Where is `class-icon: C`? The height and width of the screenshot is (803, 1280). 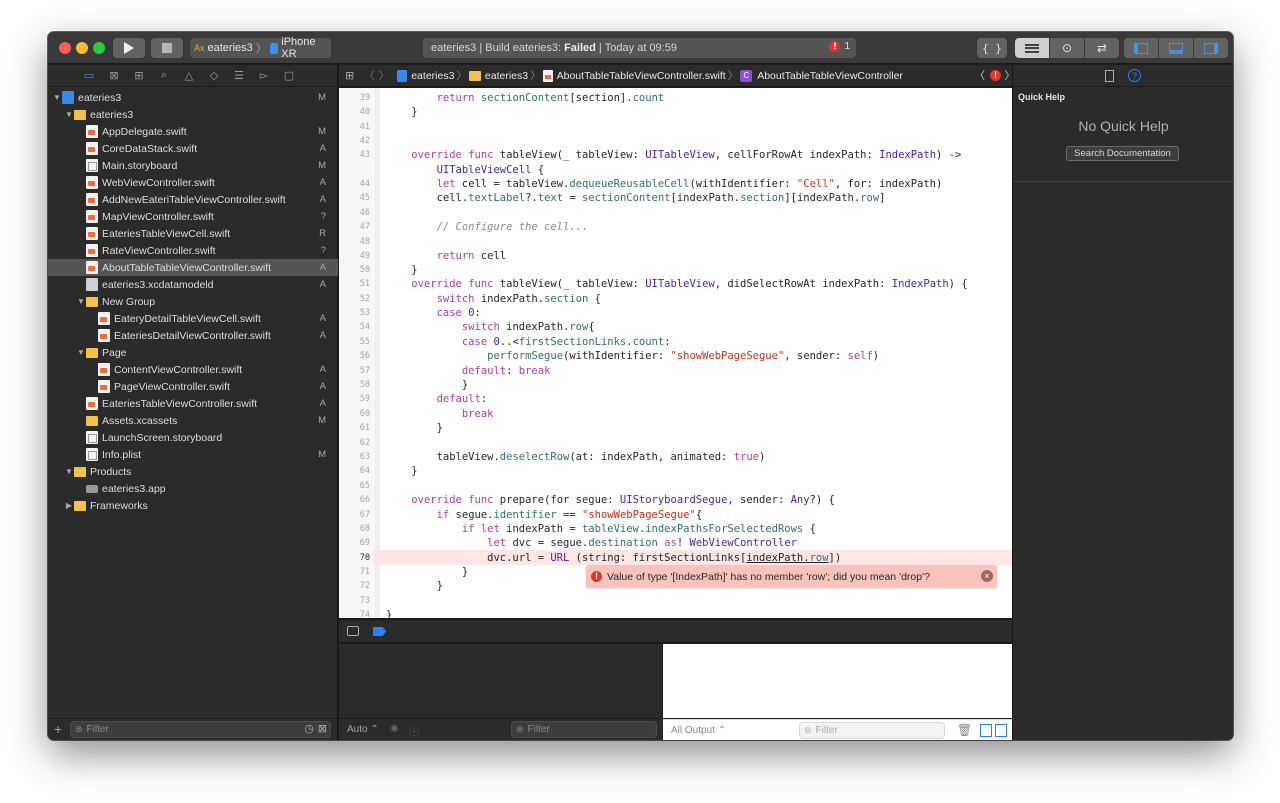 class-icon: C is located at coordinates (746, 75).